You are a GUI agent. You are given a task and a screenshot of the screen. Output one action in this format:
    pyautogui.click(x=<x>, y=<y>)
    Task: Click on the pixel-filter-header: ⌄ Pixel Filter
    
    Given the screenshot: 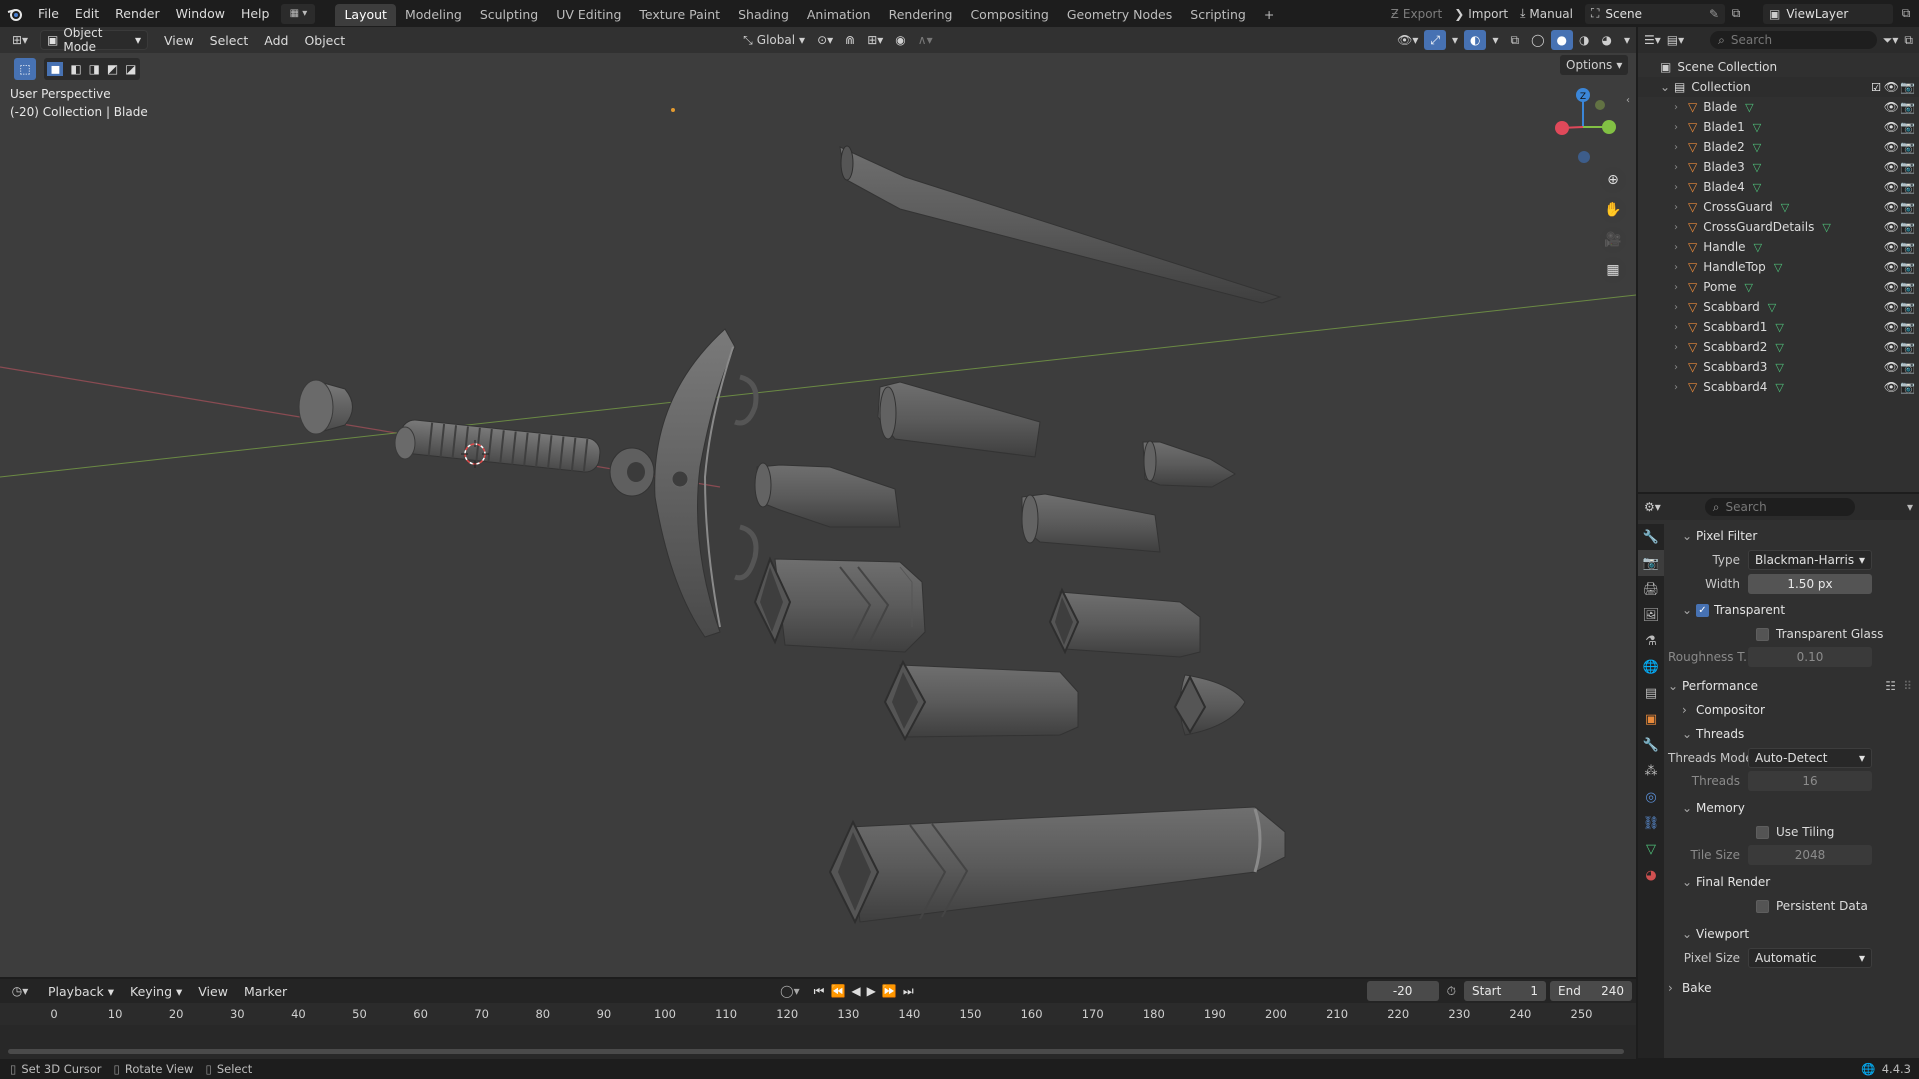 What is the action you would take?
    pyautogui.click(x=1791, y=536)
    